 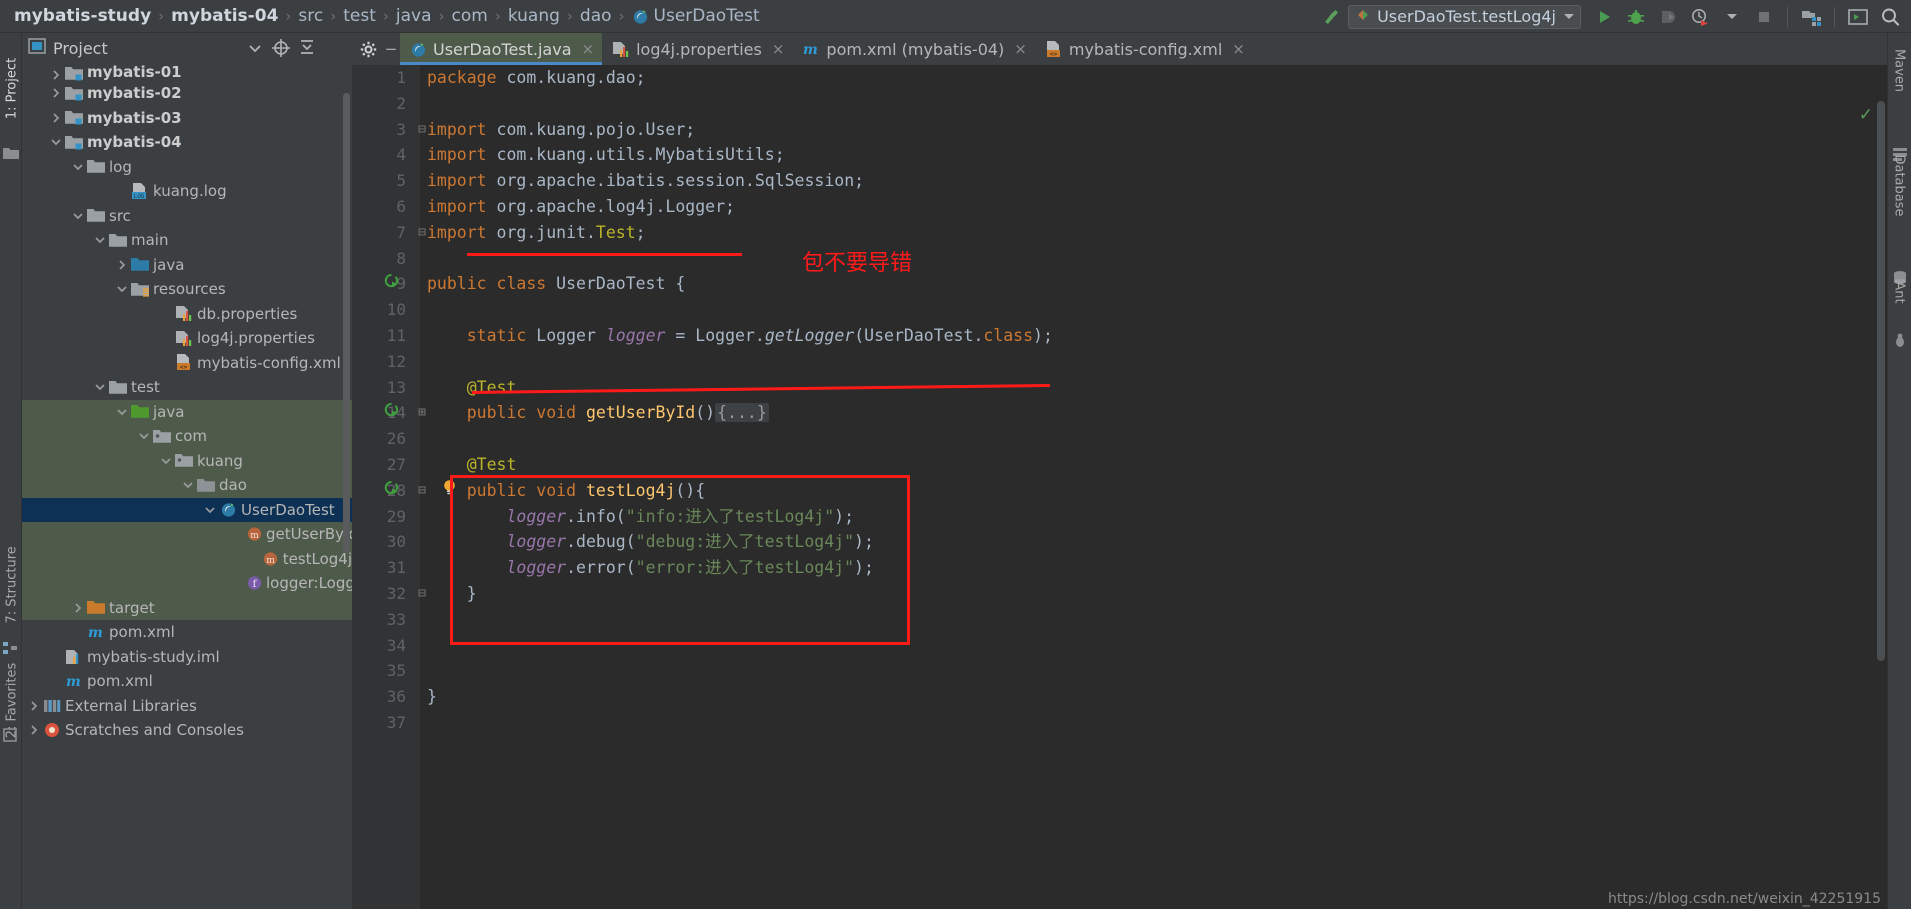 What do you see at coordinates (1700, 17) in the screenshot?
I see `profile-button` at bounding box center [1700, 17].